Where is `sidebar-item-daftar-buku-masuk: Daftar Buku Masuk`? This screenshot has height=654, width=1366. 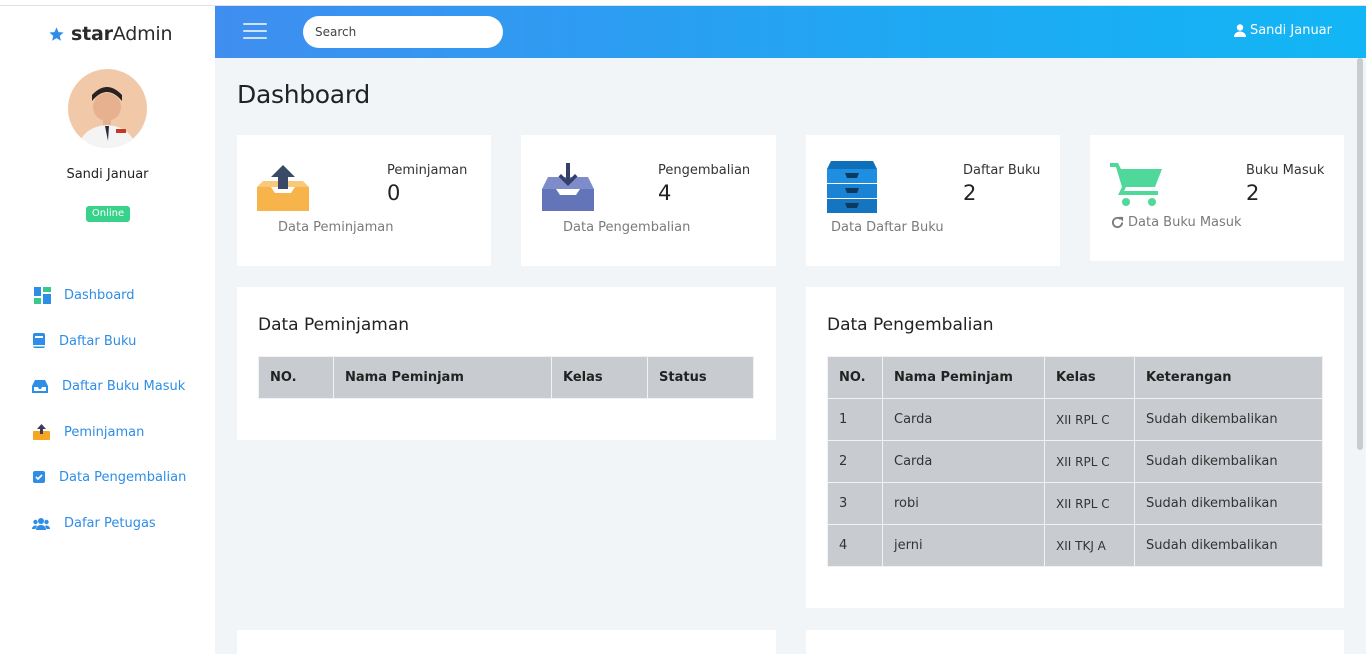 sidebar-item-daftar-buku-masuk: Daftar Buku Masuk is located at coordinates (107, 386).